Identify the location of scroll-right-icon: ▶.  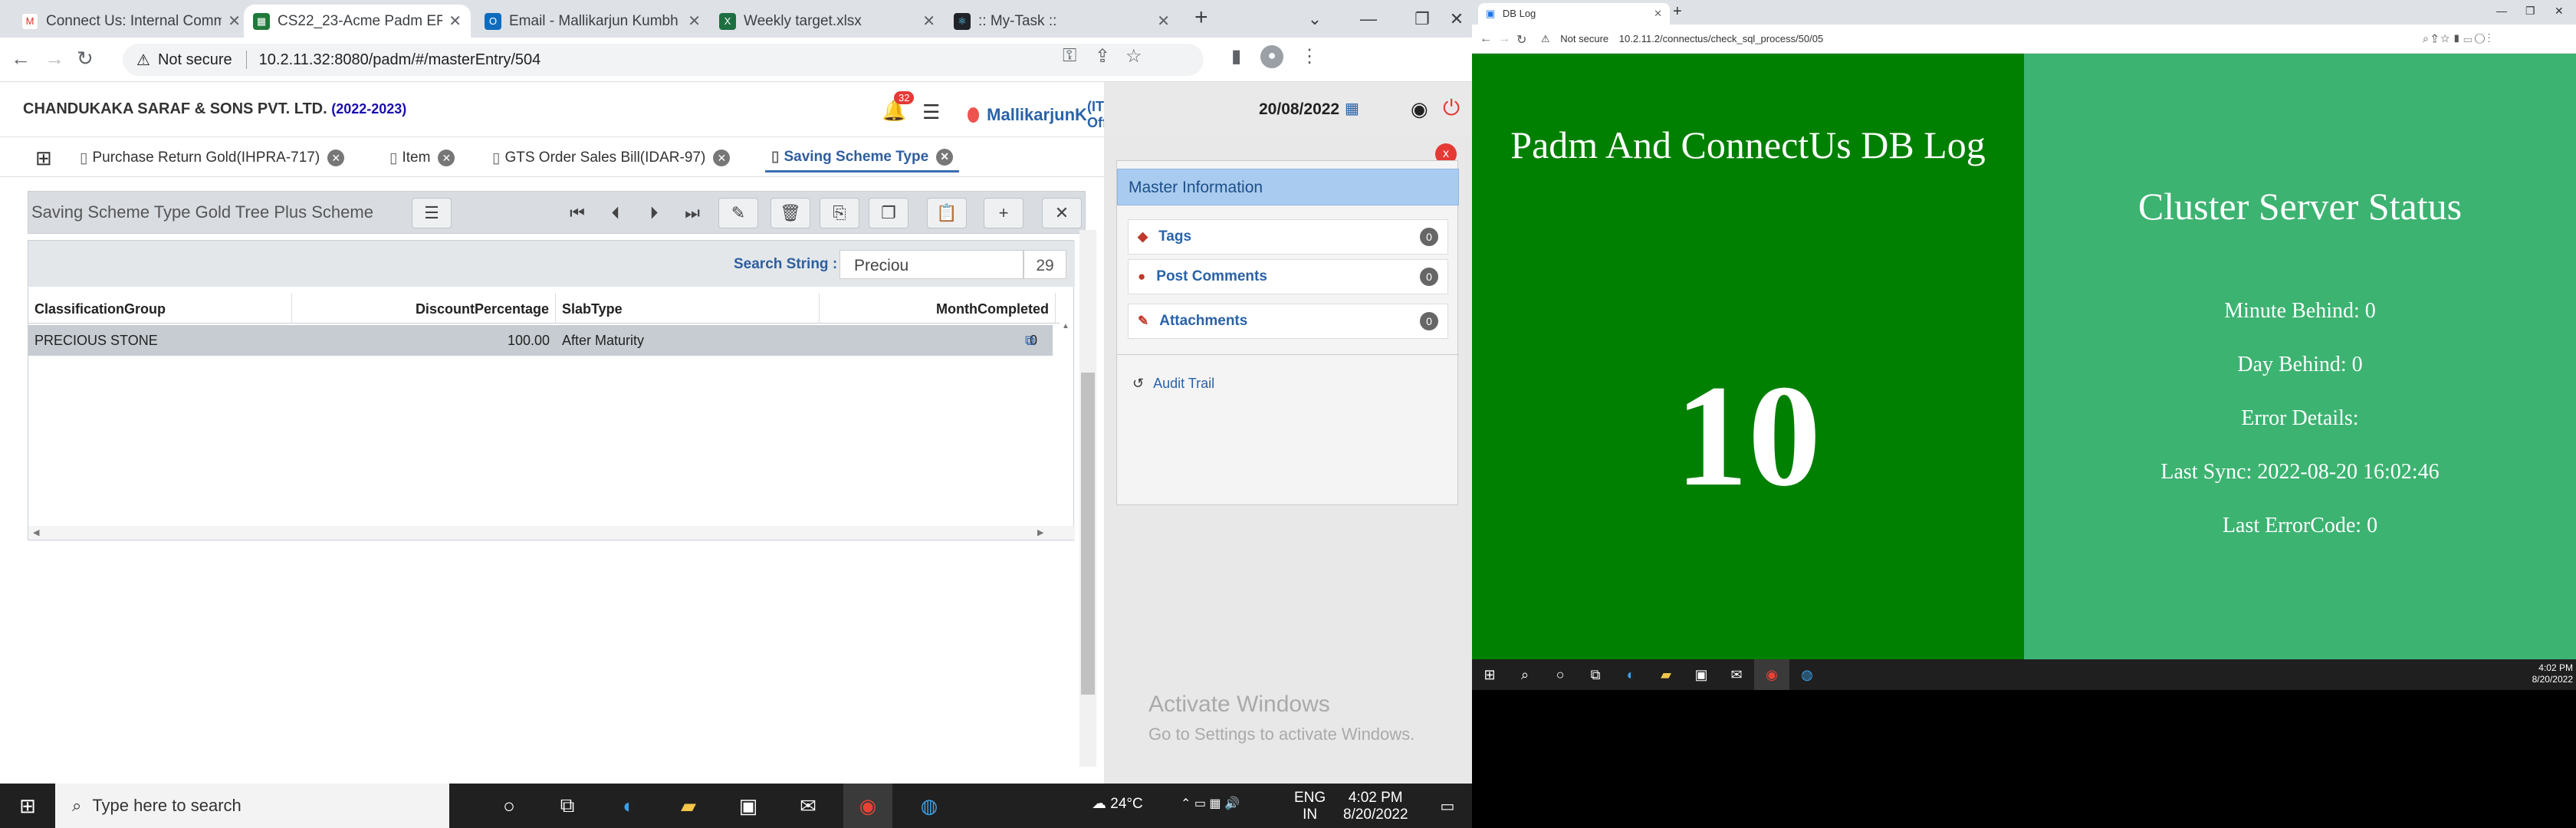
(1040, 532).